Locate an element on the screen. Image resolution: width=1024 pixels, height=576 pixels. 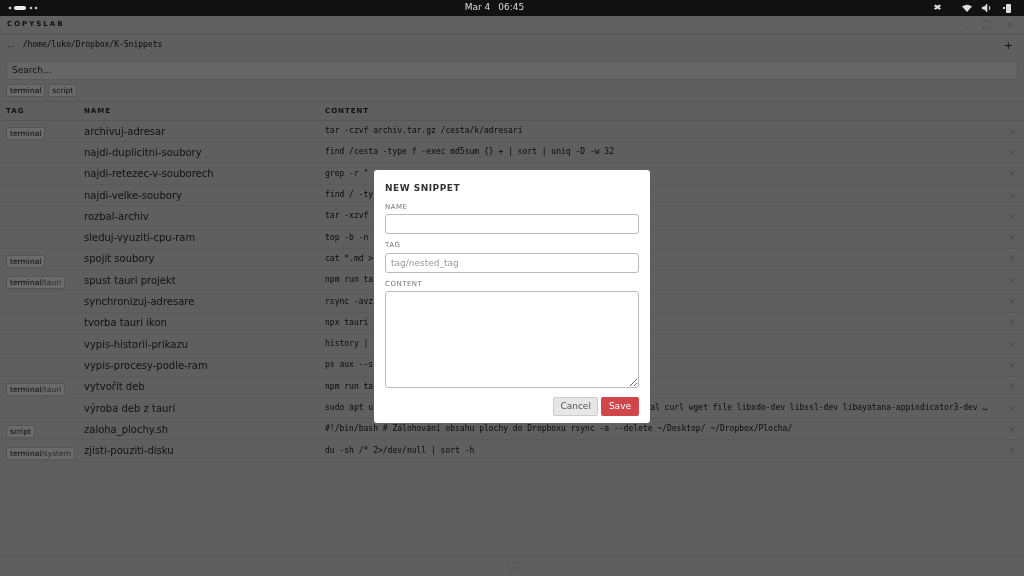
volume-icon is located at coordinates (987, 8).